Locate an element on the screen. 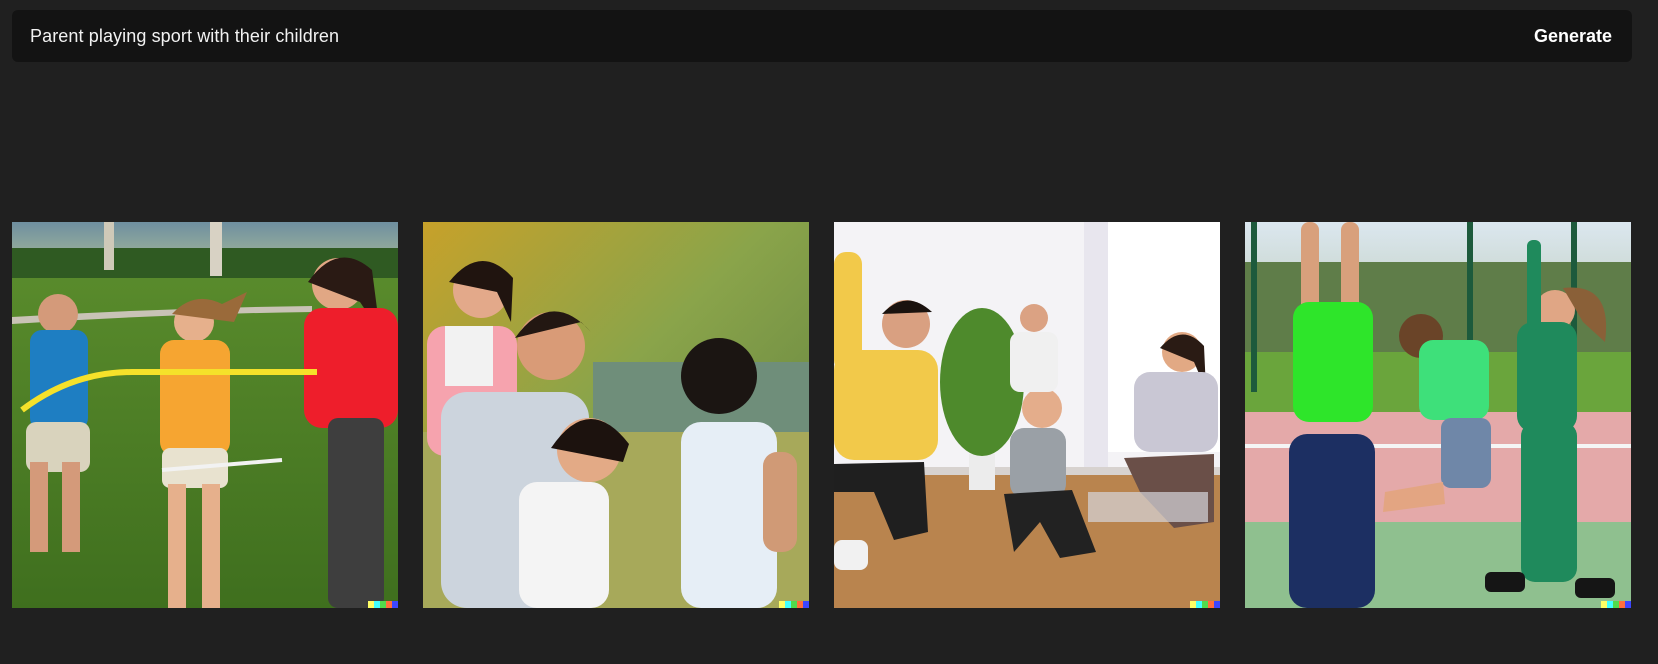 The image size is (1658, 664). park-family-smiling-image is located at coordinates (616, 415).